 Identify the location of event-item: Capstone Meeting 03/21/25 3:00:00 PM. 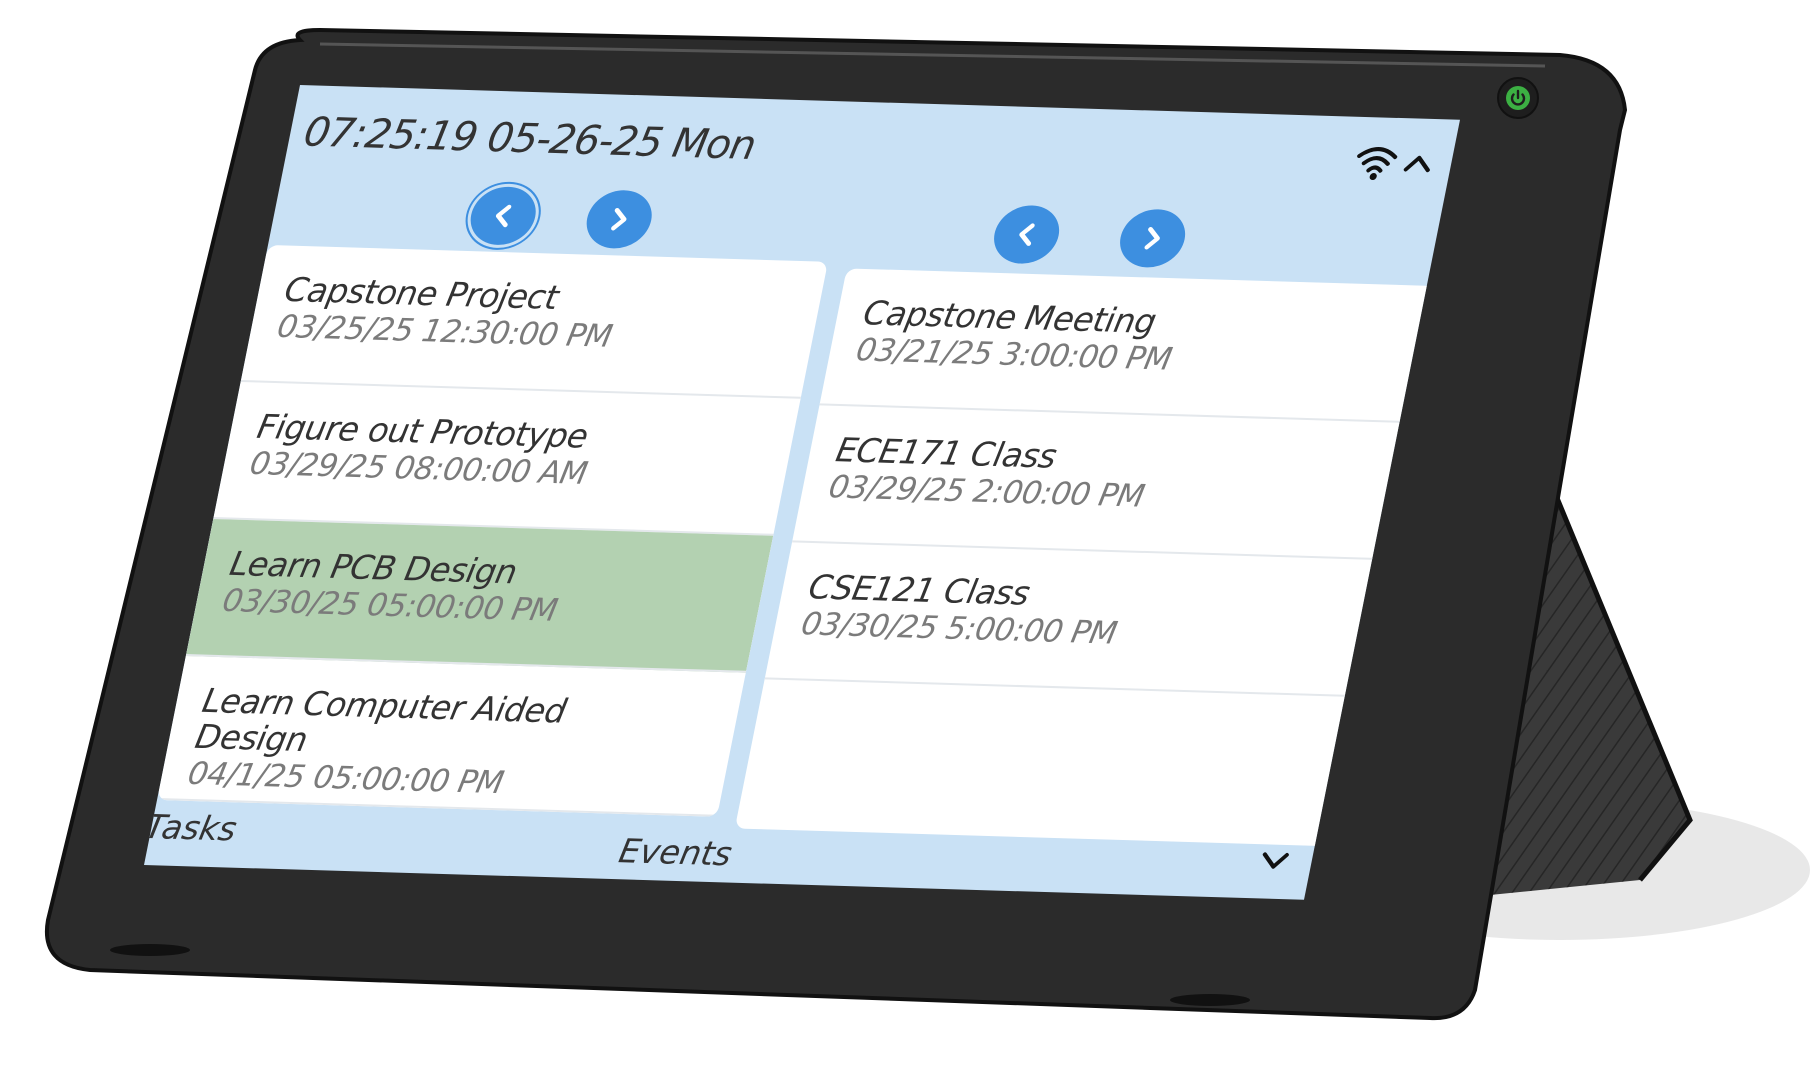
(1133, 346).